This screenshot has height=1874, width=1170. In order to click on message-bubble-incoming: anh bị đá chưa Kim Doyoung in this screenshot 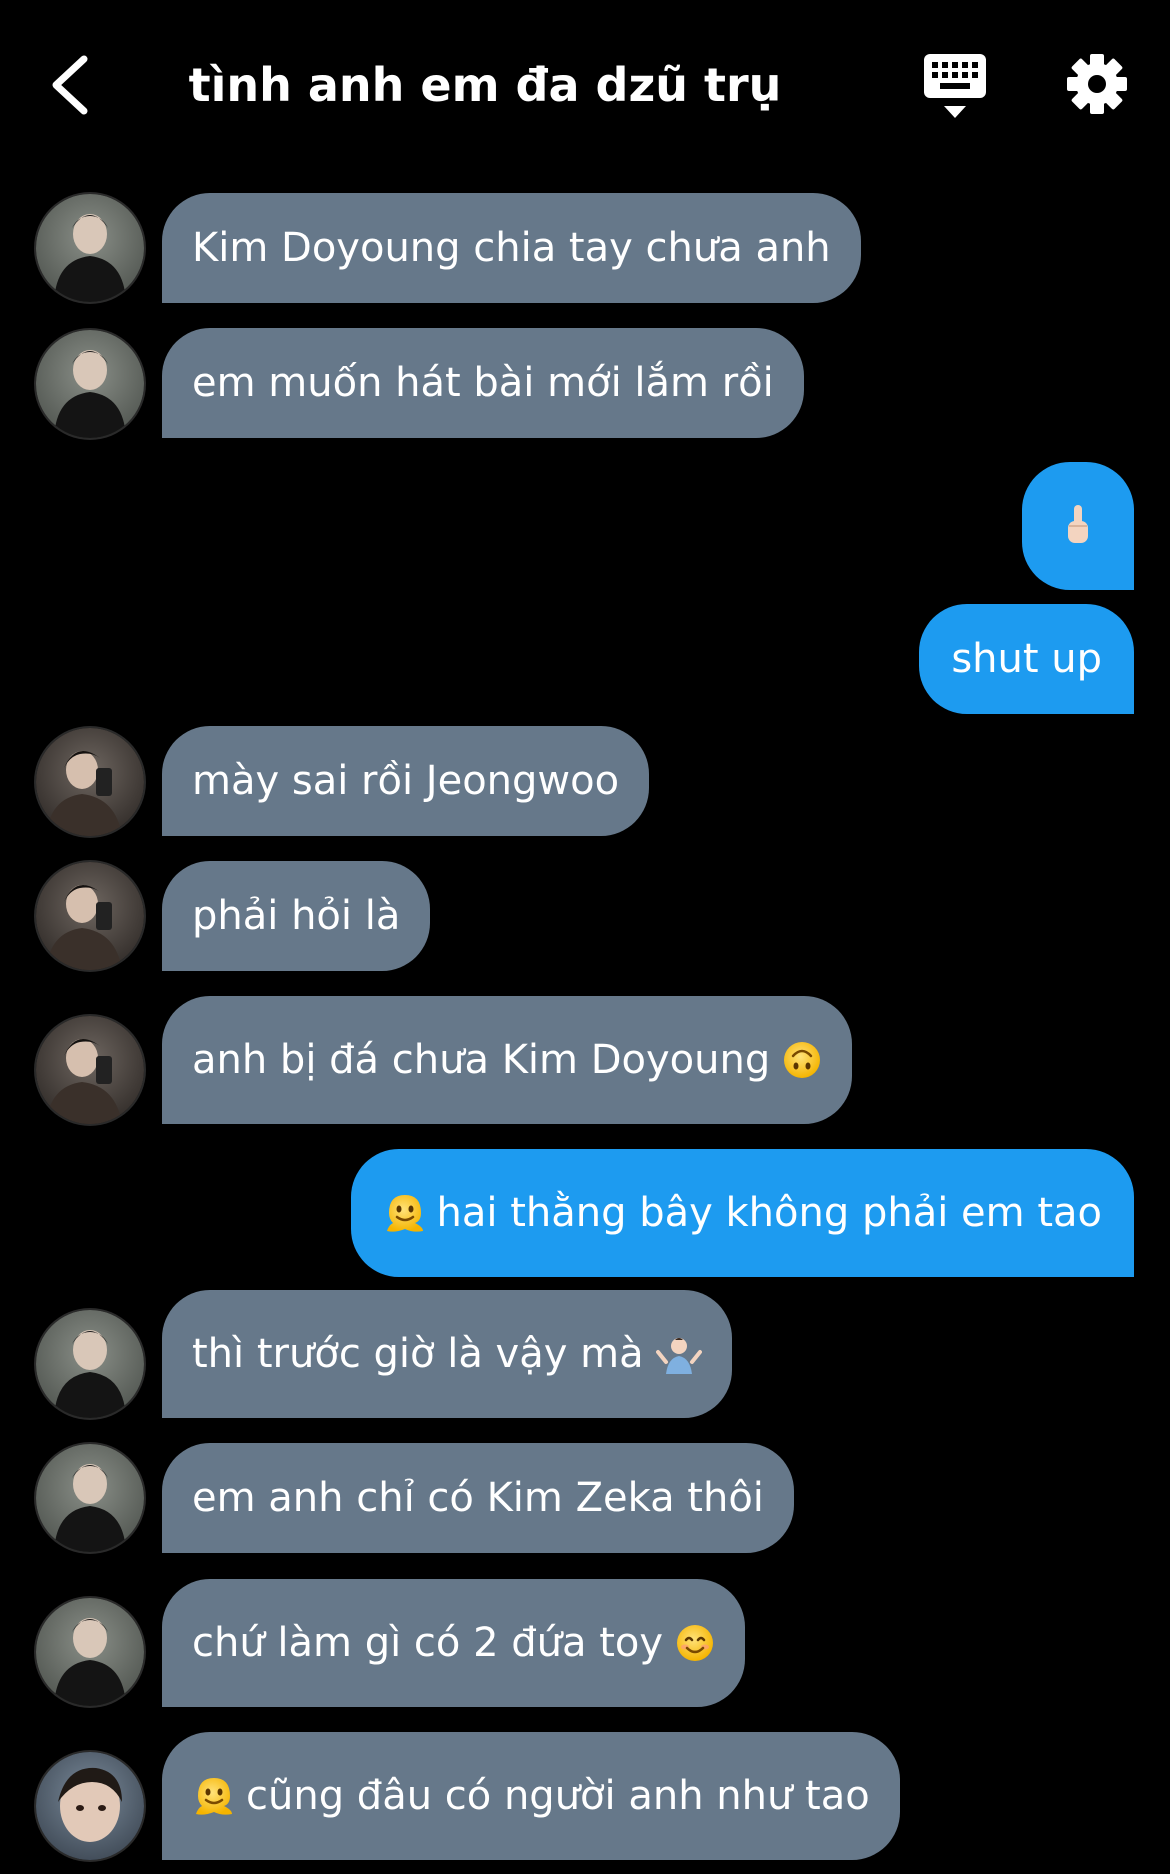, I will do `click(507, 1060)`.